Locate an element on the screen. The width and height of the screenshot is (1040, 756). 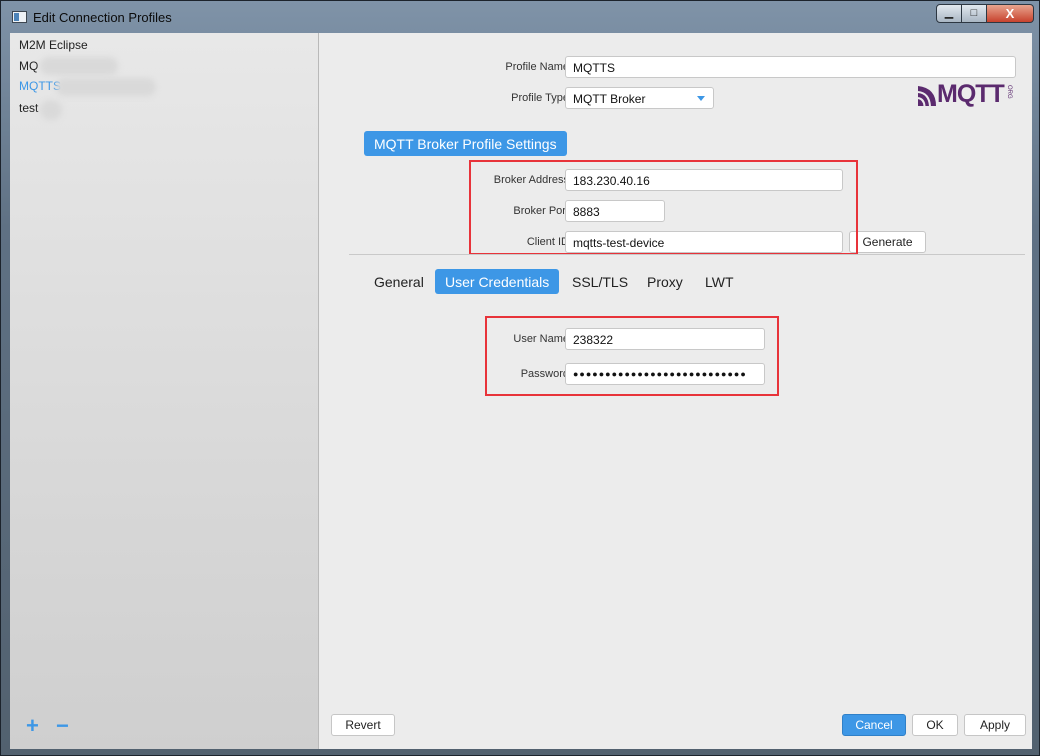
mqtt-logo-mark-icon is located at coordinates (926, 96).